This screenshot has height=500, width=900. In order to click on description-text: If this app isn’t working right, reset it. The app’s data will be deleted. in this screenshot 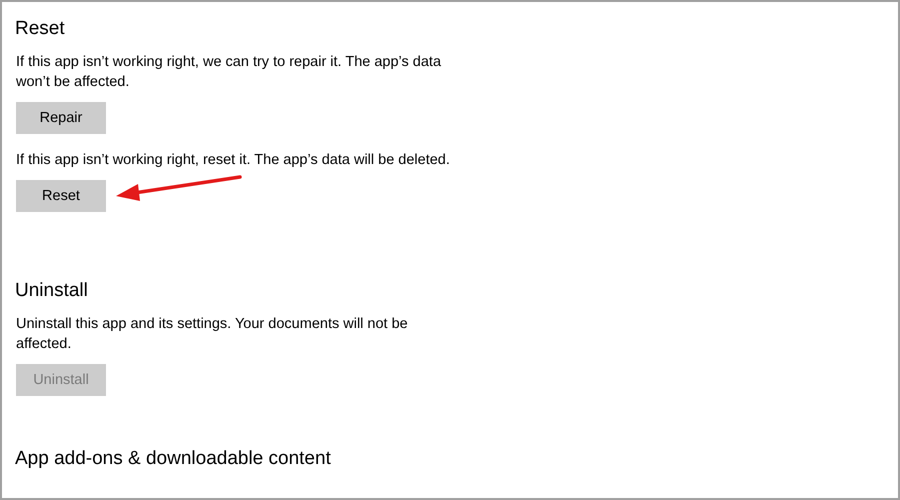, I will do `click(233, 160)`.